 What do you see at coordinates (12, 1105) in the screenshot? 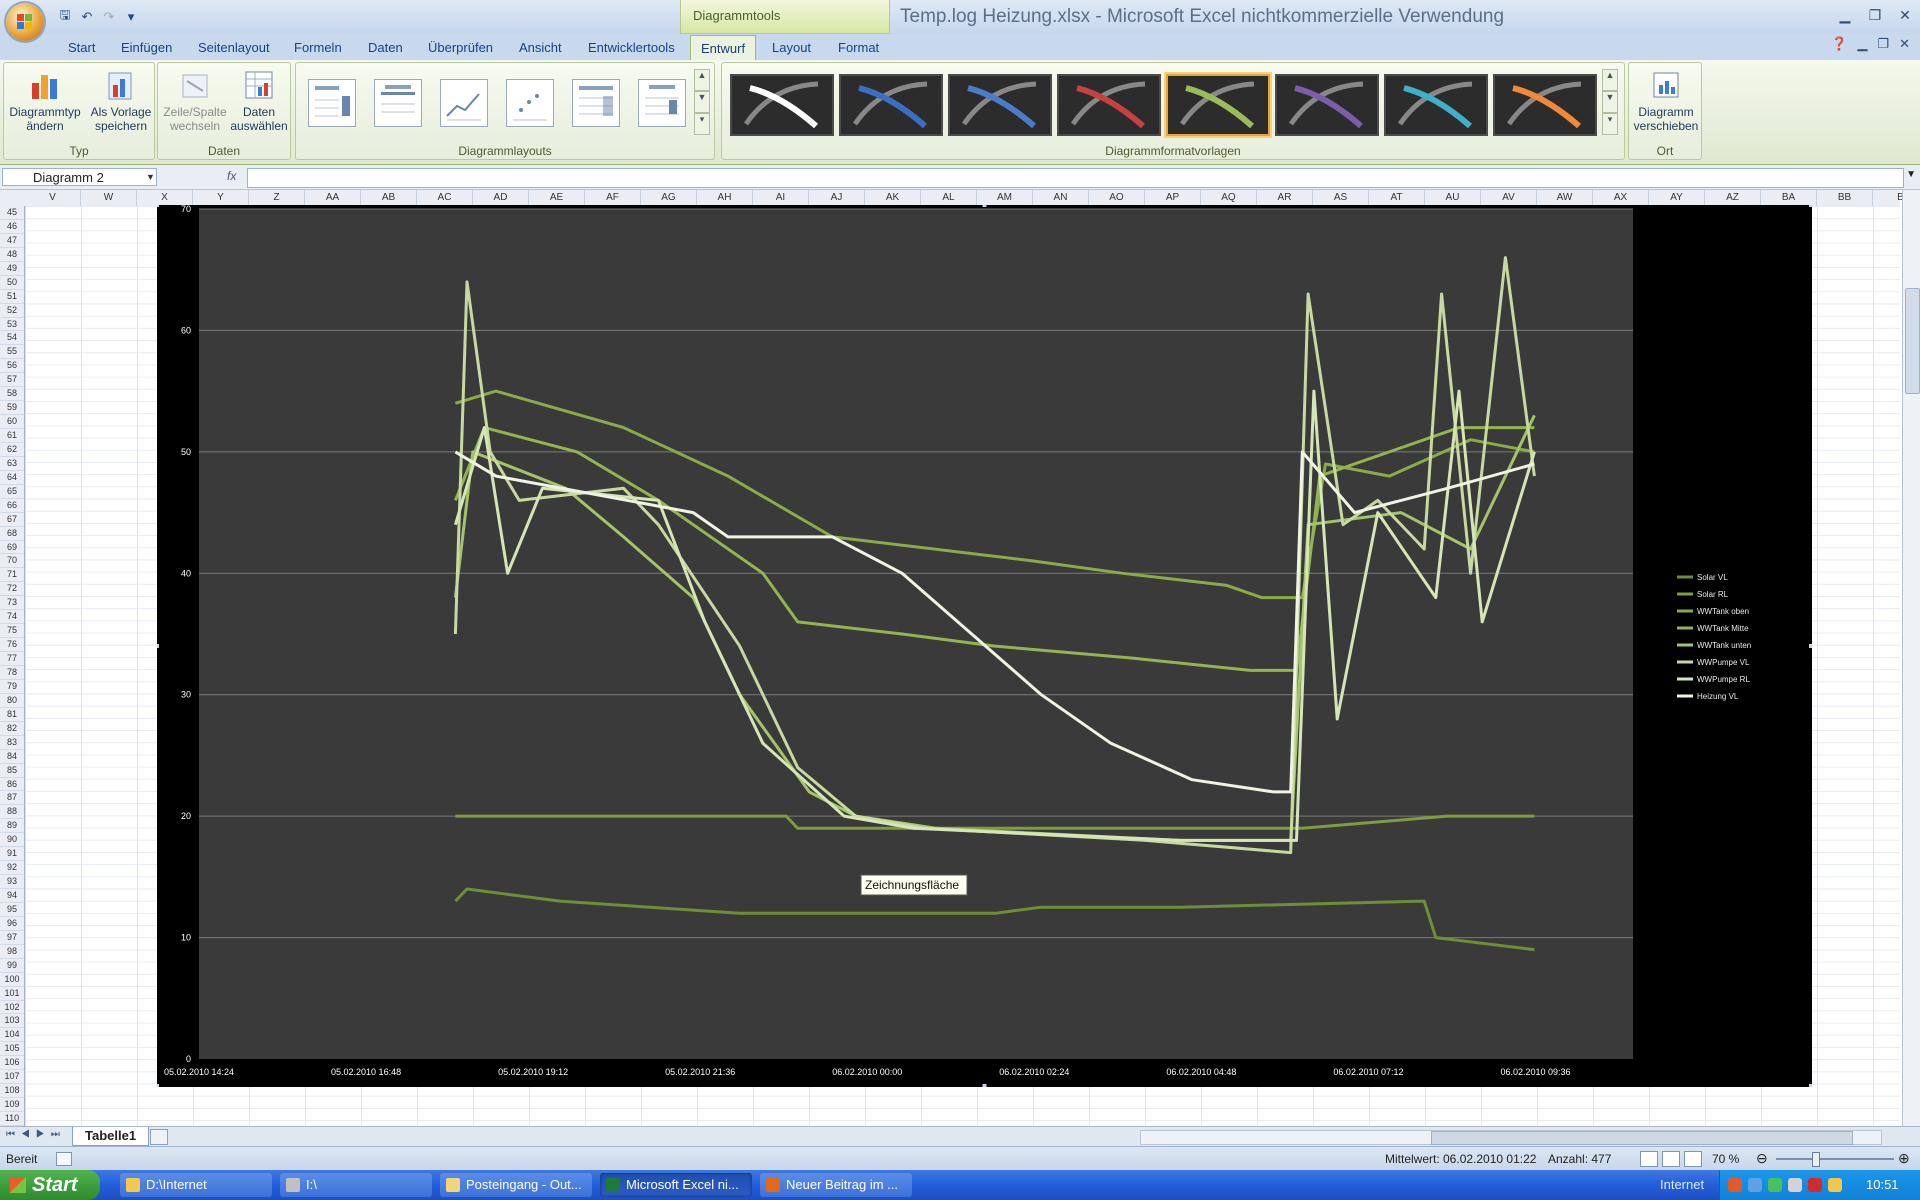
I see `row-header-cell: 109` at bounding box center [12, 1105].